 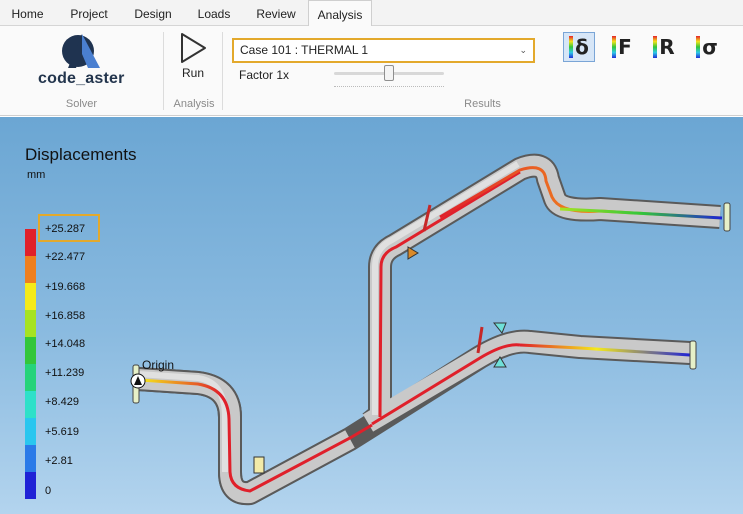 I want to click on force-button: F, so click(x=622, y=47).